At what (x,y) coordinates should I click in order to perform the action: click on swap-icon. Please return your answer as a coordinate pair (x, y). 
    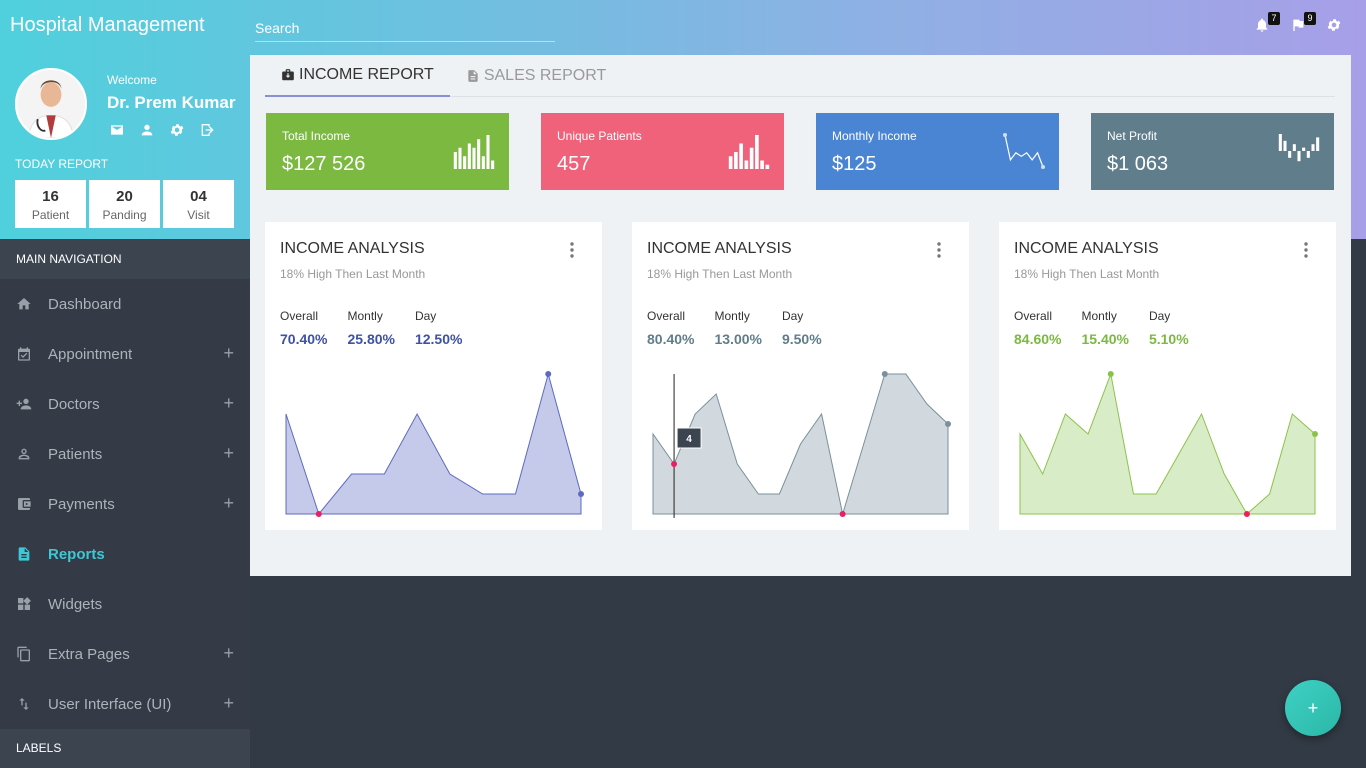
    Looking at the image, I should click on (24, 704).